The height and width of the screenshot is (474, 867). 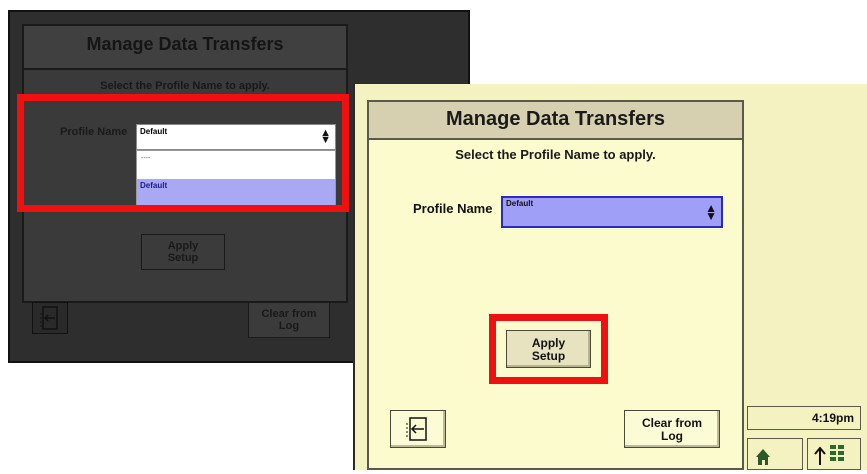 I want to click on menu-button, so click(x=834, y=454).